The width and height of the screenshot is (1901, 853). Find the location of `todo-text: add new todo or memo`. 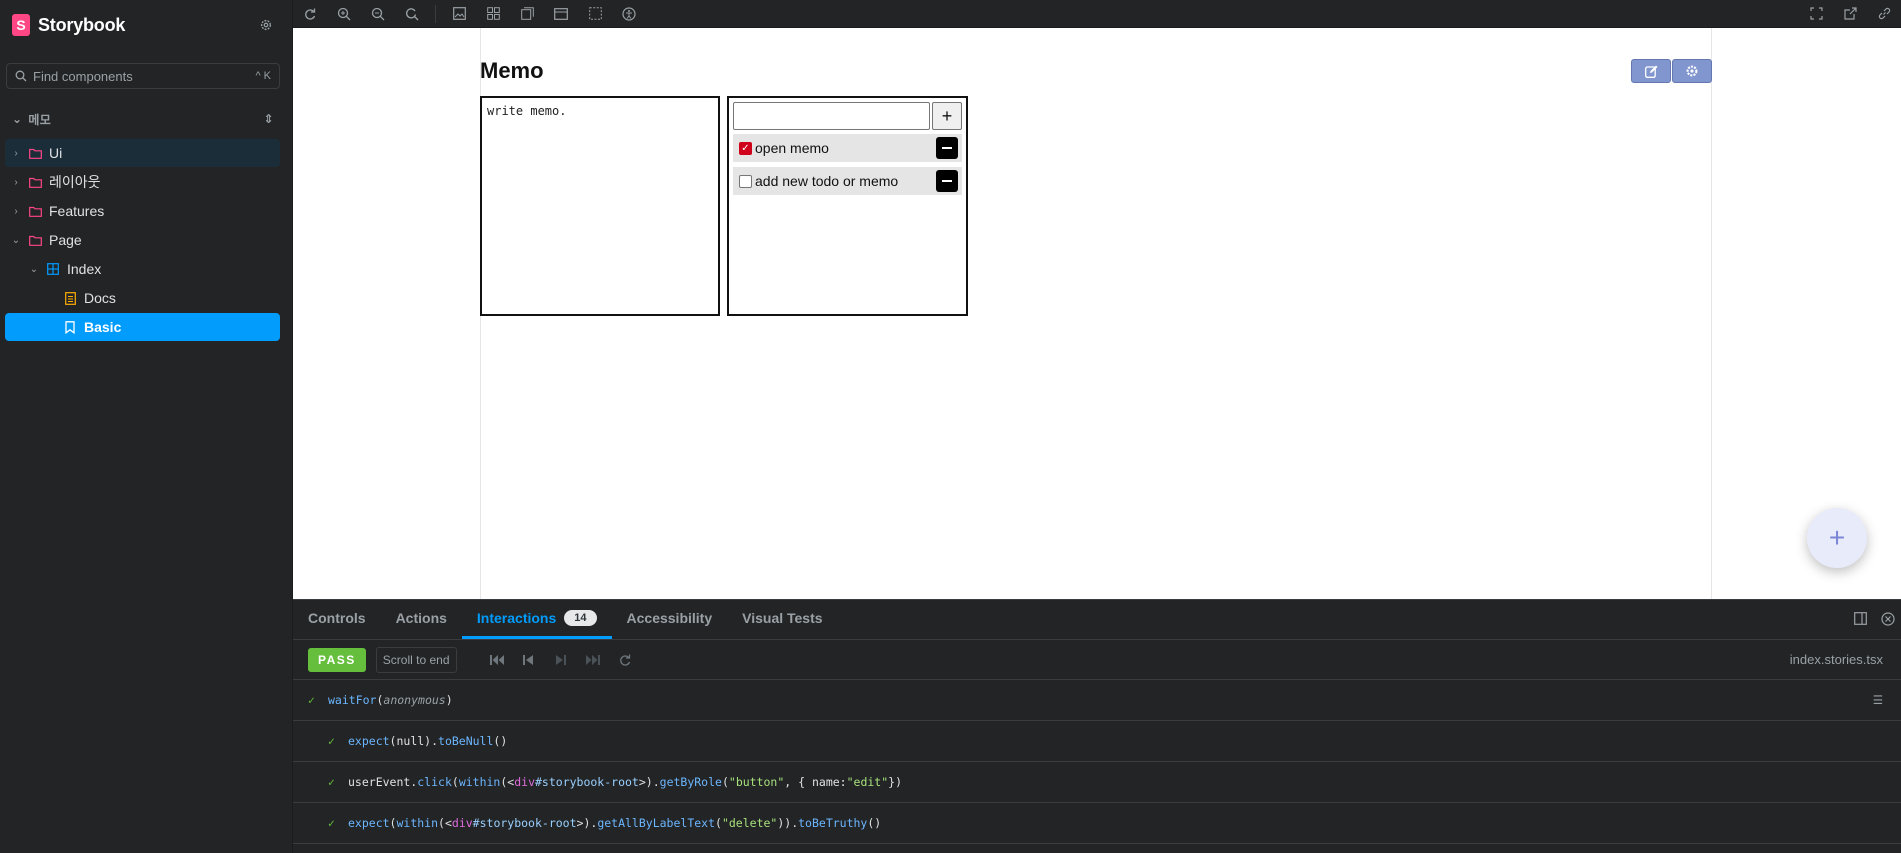

todo-text: add new todo or memo is located at coordinates (827, 181).